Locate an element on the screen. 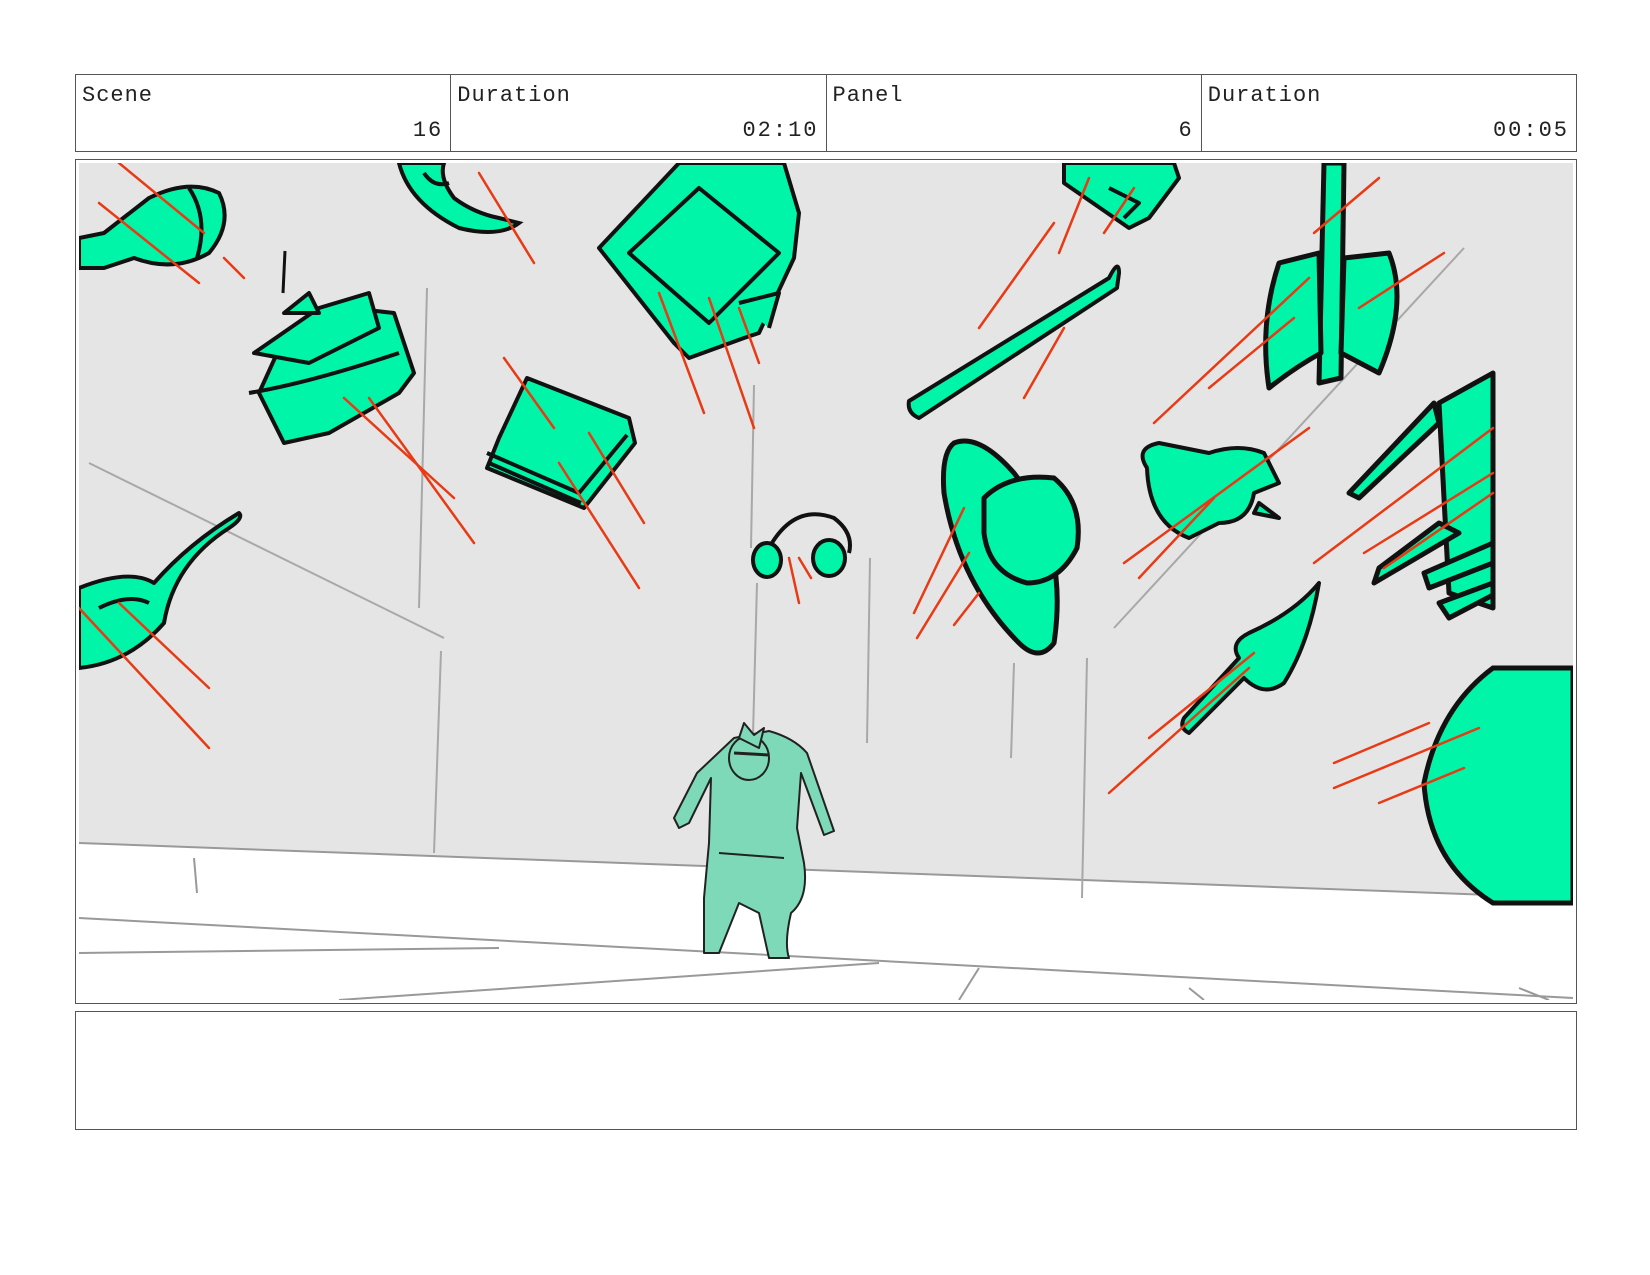  scene-number: 16 is located at coordinates (428, 130).